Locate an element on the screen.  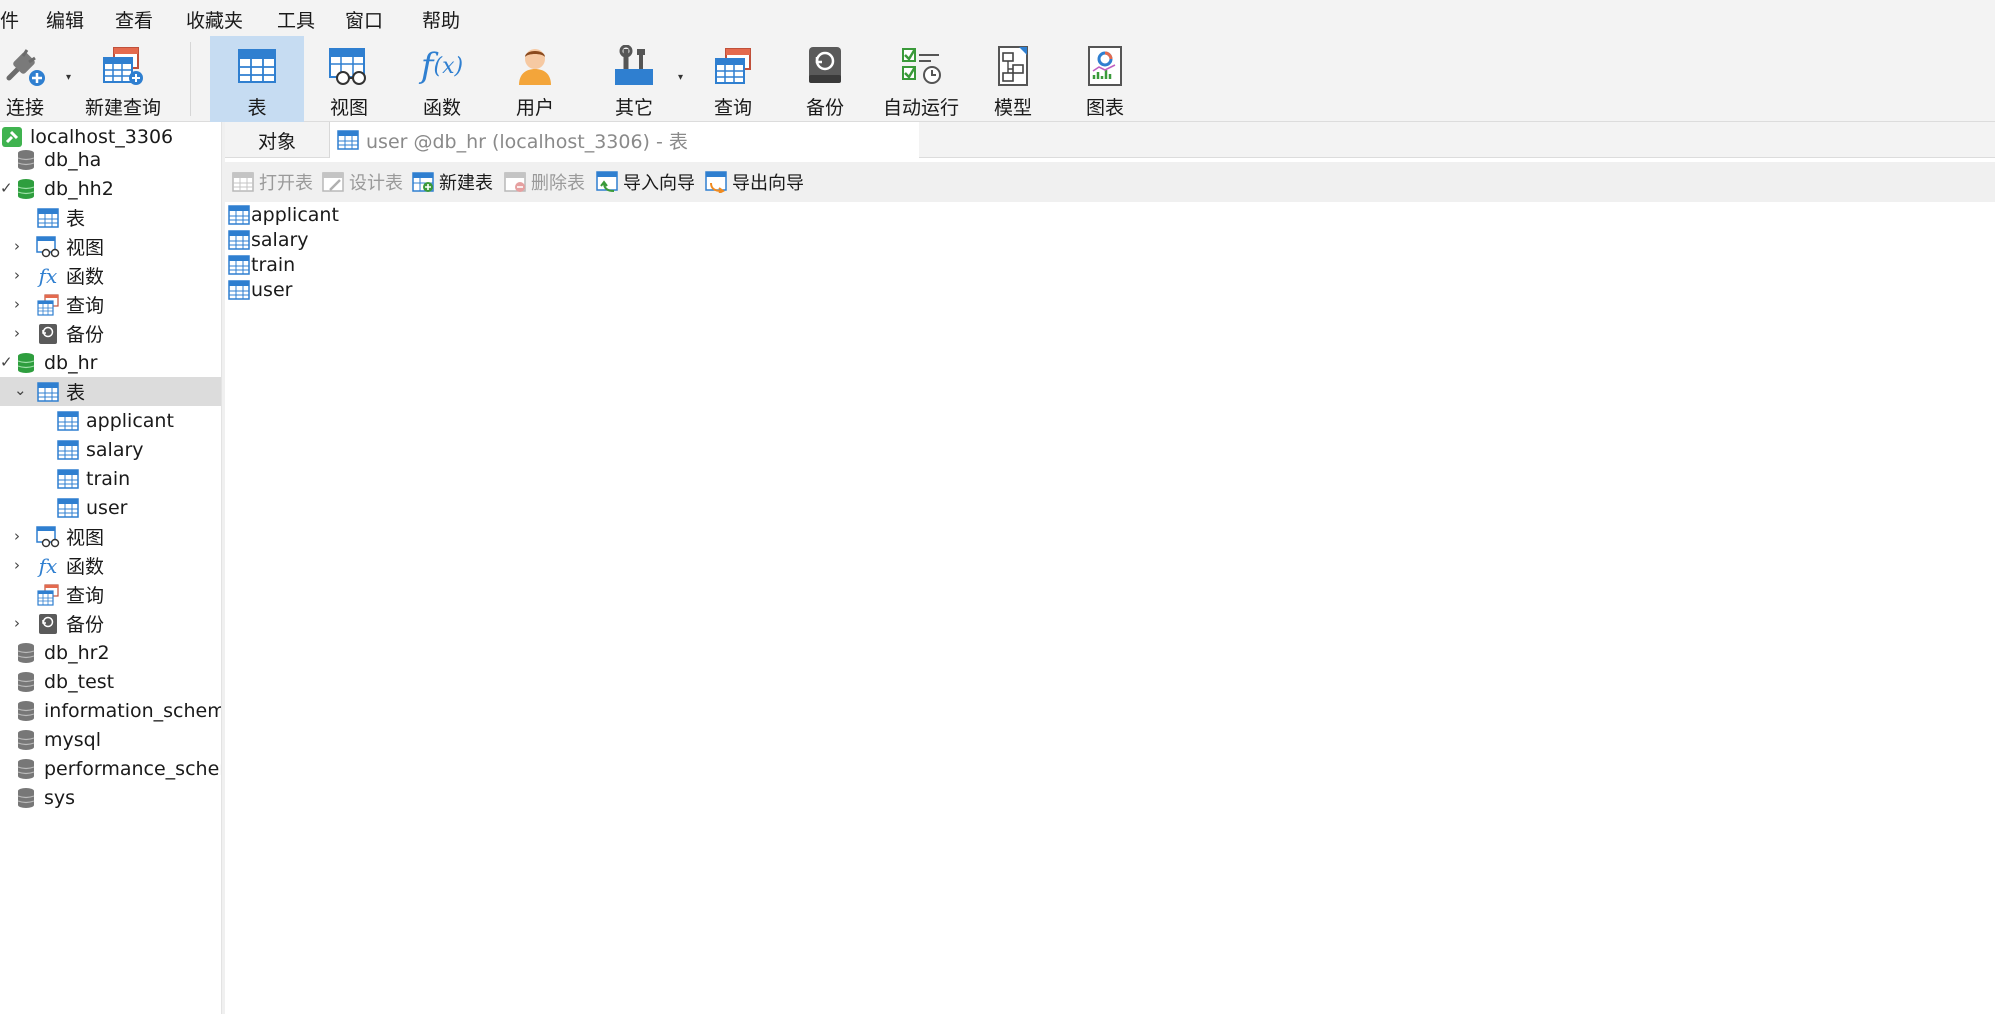
import-icon is located at coordinates (607, 182).